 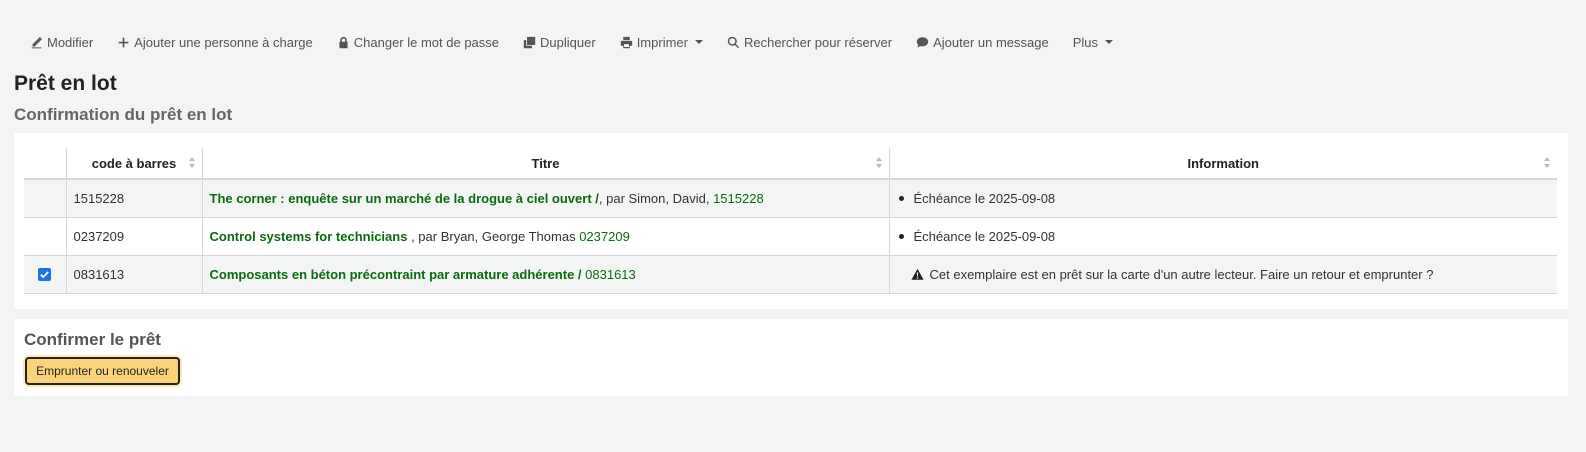 I want to click on change-password-button: Changer le mot de passe, so click(x=418, y=42).